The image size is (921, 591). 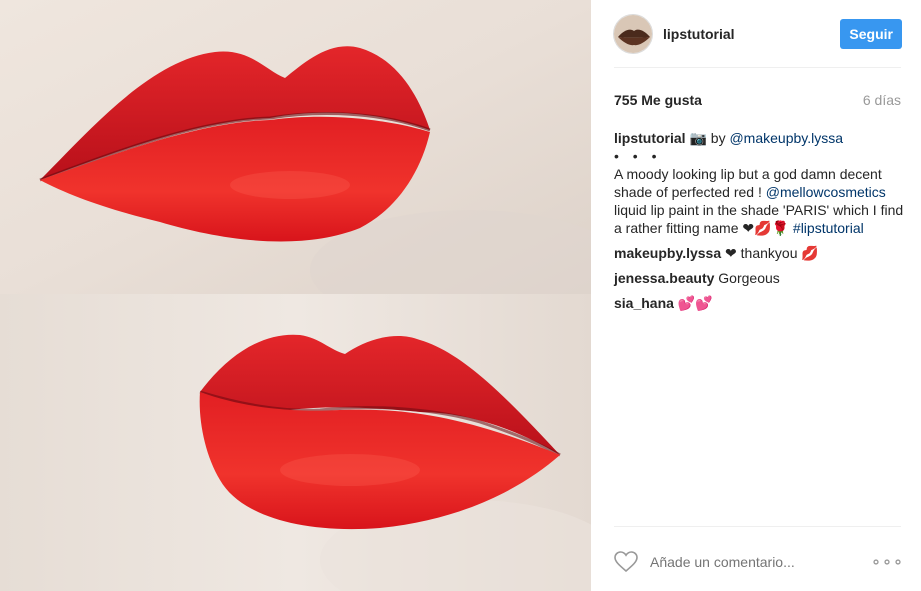 I want to click on comment-text: Gorgeous, so click(x=747, y=278).